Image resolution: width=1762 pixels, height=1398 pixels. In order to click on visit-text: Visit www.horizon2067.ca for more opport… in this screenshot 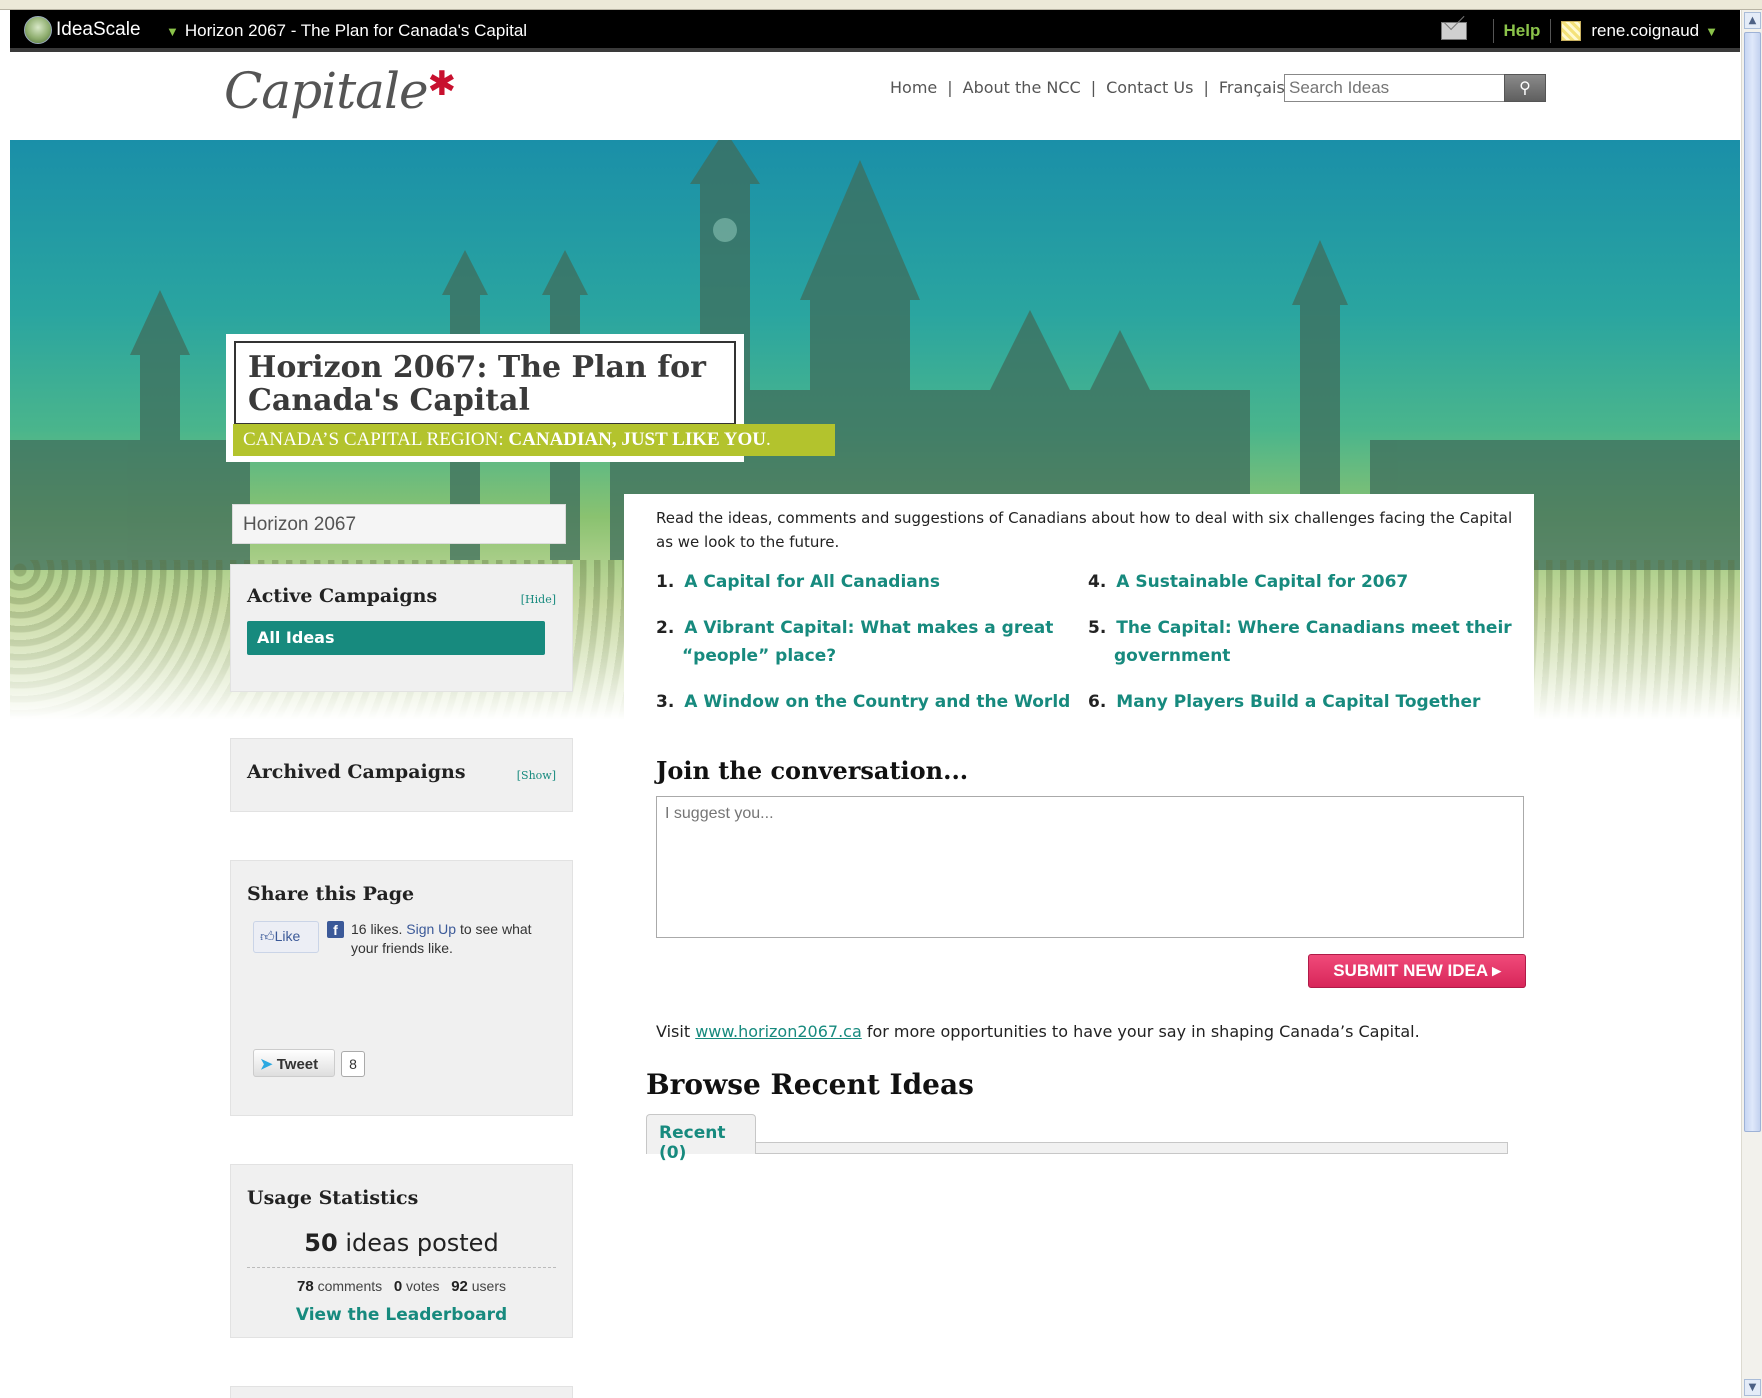, I will do `click(1038, 1031)`.